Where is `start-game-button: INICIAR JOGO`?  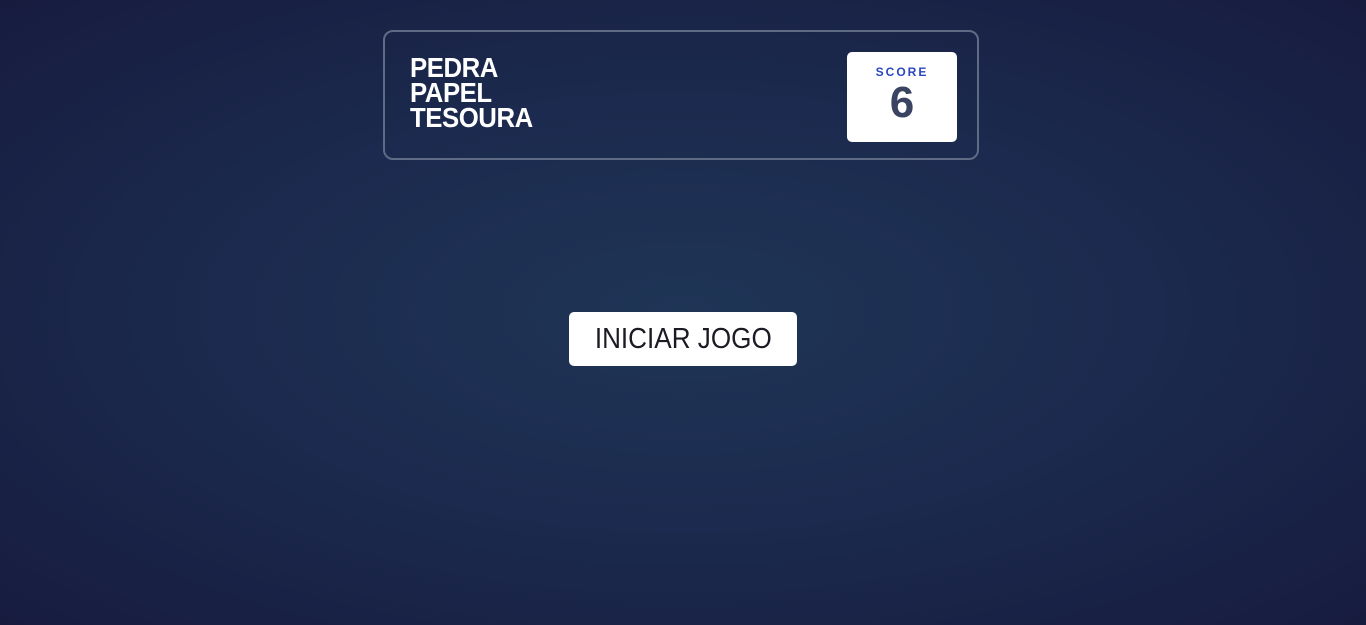 start-game-button: INICIAR JOGO is located at coordinates (683, 339).